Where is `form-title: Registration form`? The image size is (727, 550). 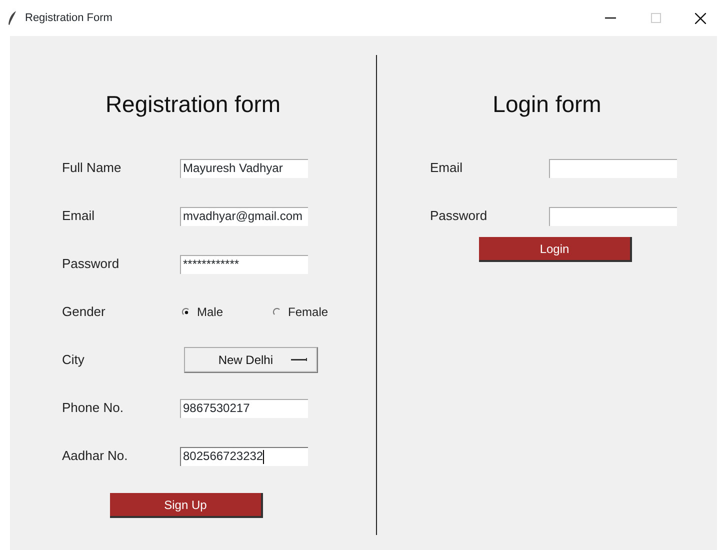 form-title: Registration form is located at coordinates (193, 104).